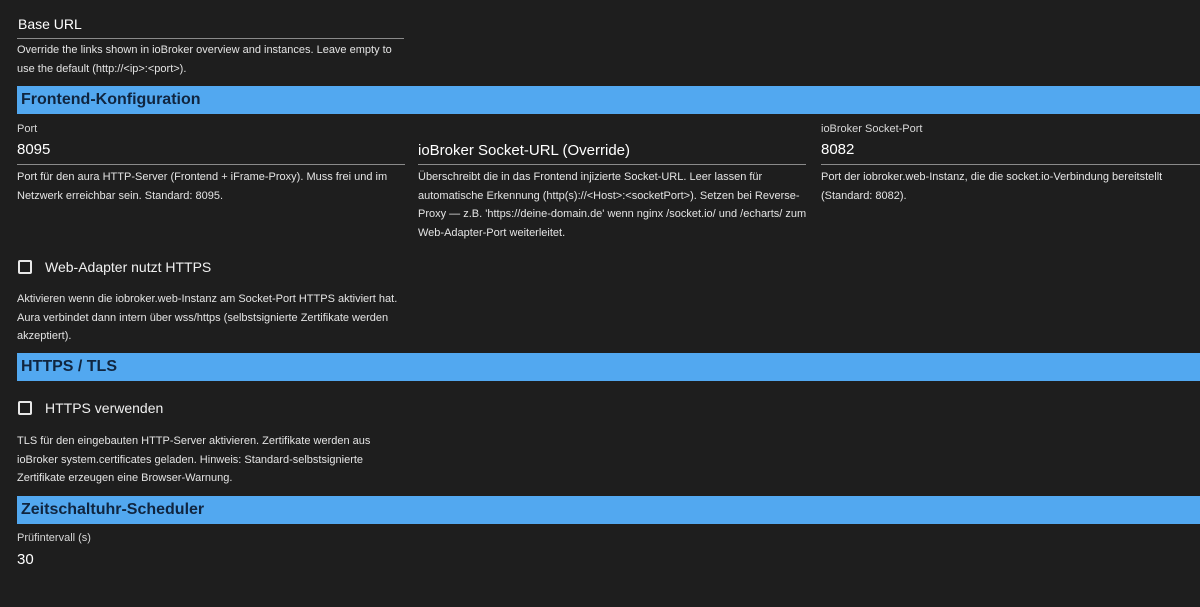 The image size is (1200, 607). Describe the element at coordinates (25, 408) in the screenshot. I see `use-https-checkbox` at that location.